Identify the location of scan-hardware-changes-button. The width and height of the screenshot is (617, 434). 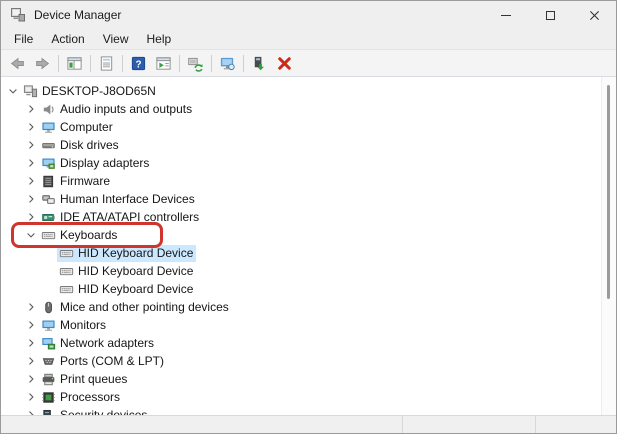
(195, 63).